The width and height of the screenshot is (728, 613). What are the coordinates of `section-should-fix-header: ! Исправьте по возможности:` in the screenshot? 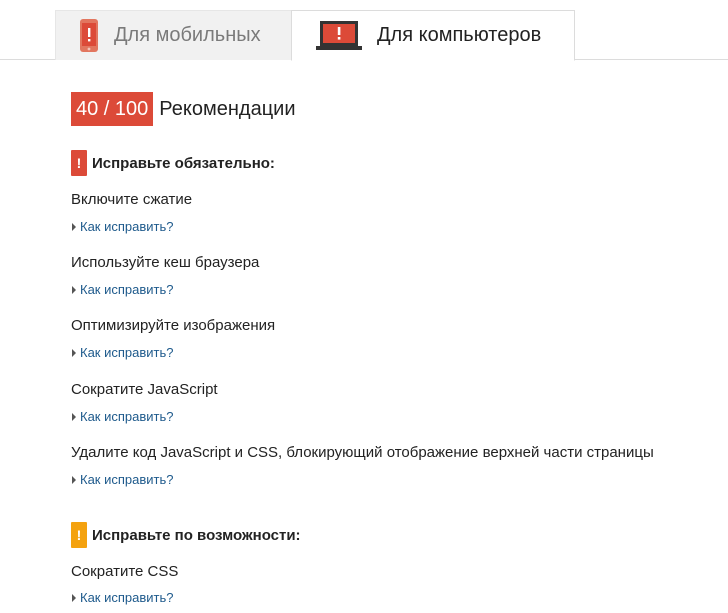 It's located at (186, 535).